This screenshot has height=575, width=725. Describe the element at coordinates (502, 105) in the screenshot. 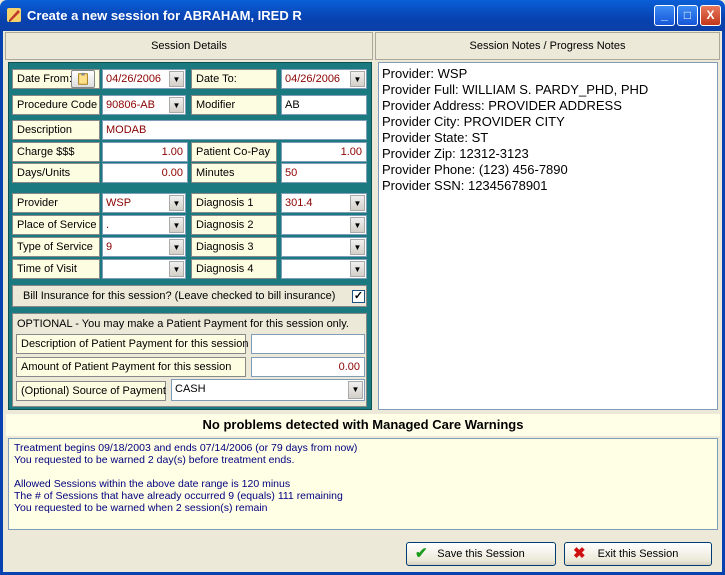

I see `note-line: Provider Address: PROVIDER ADDRESS` at that location.